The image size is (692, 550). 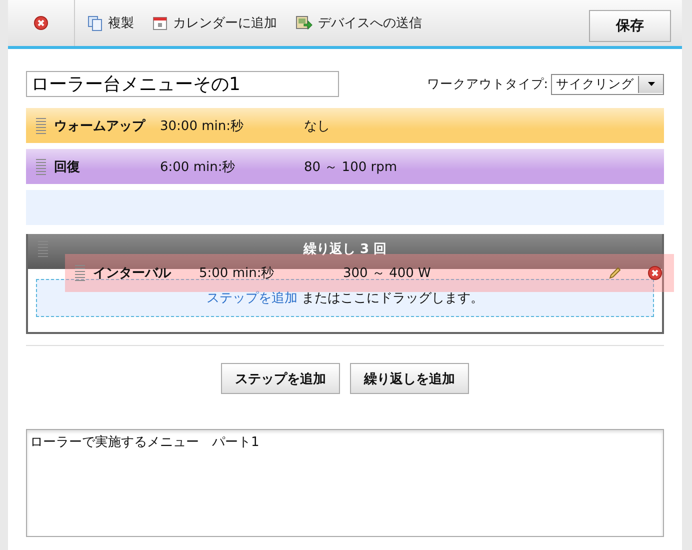 I want to click on toolbar-item: カレンダーに追加, so click(x=225, y=23).